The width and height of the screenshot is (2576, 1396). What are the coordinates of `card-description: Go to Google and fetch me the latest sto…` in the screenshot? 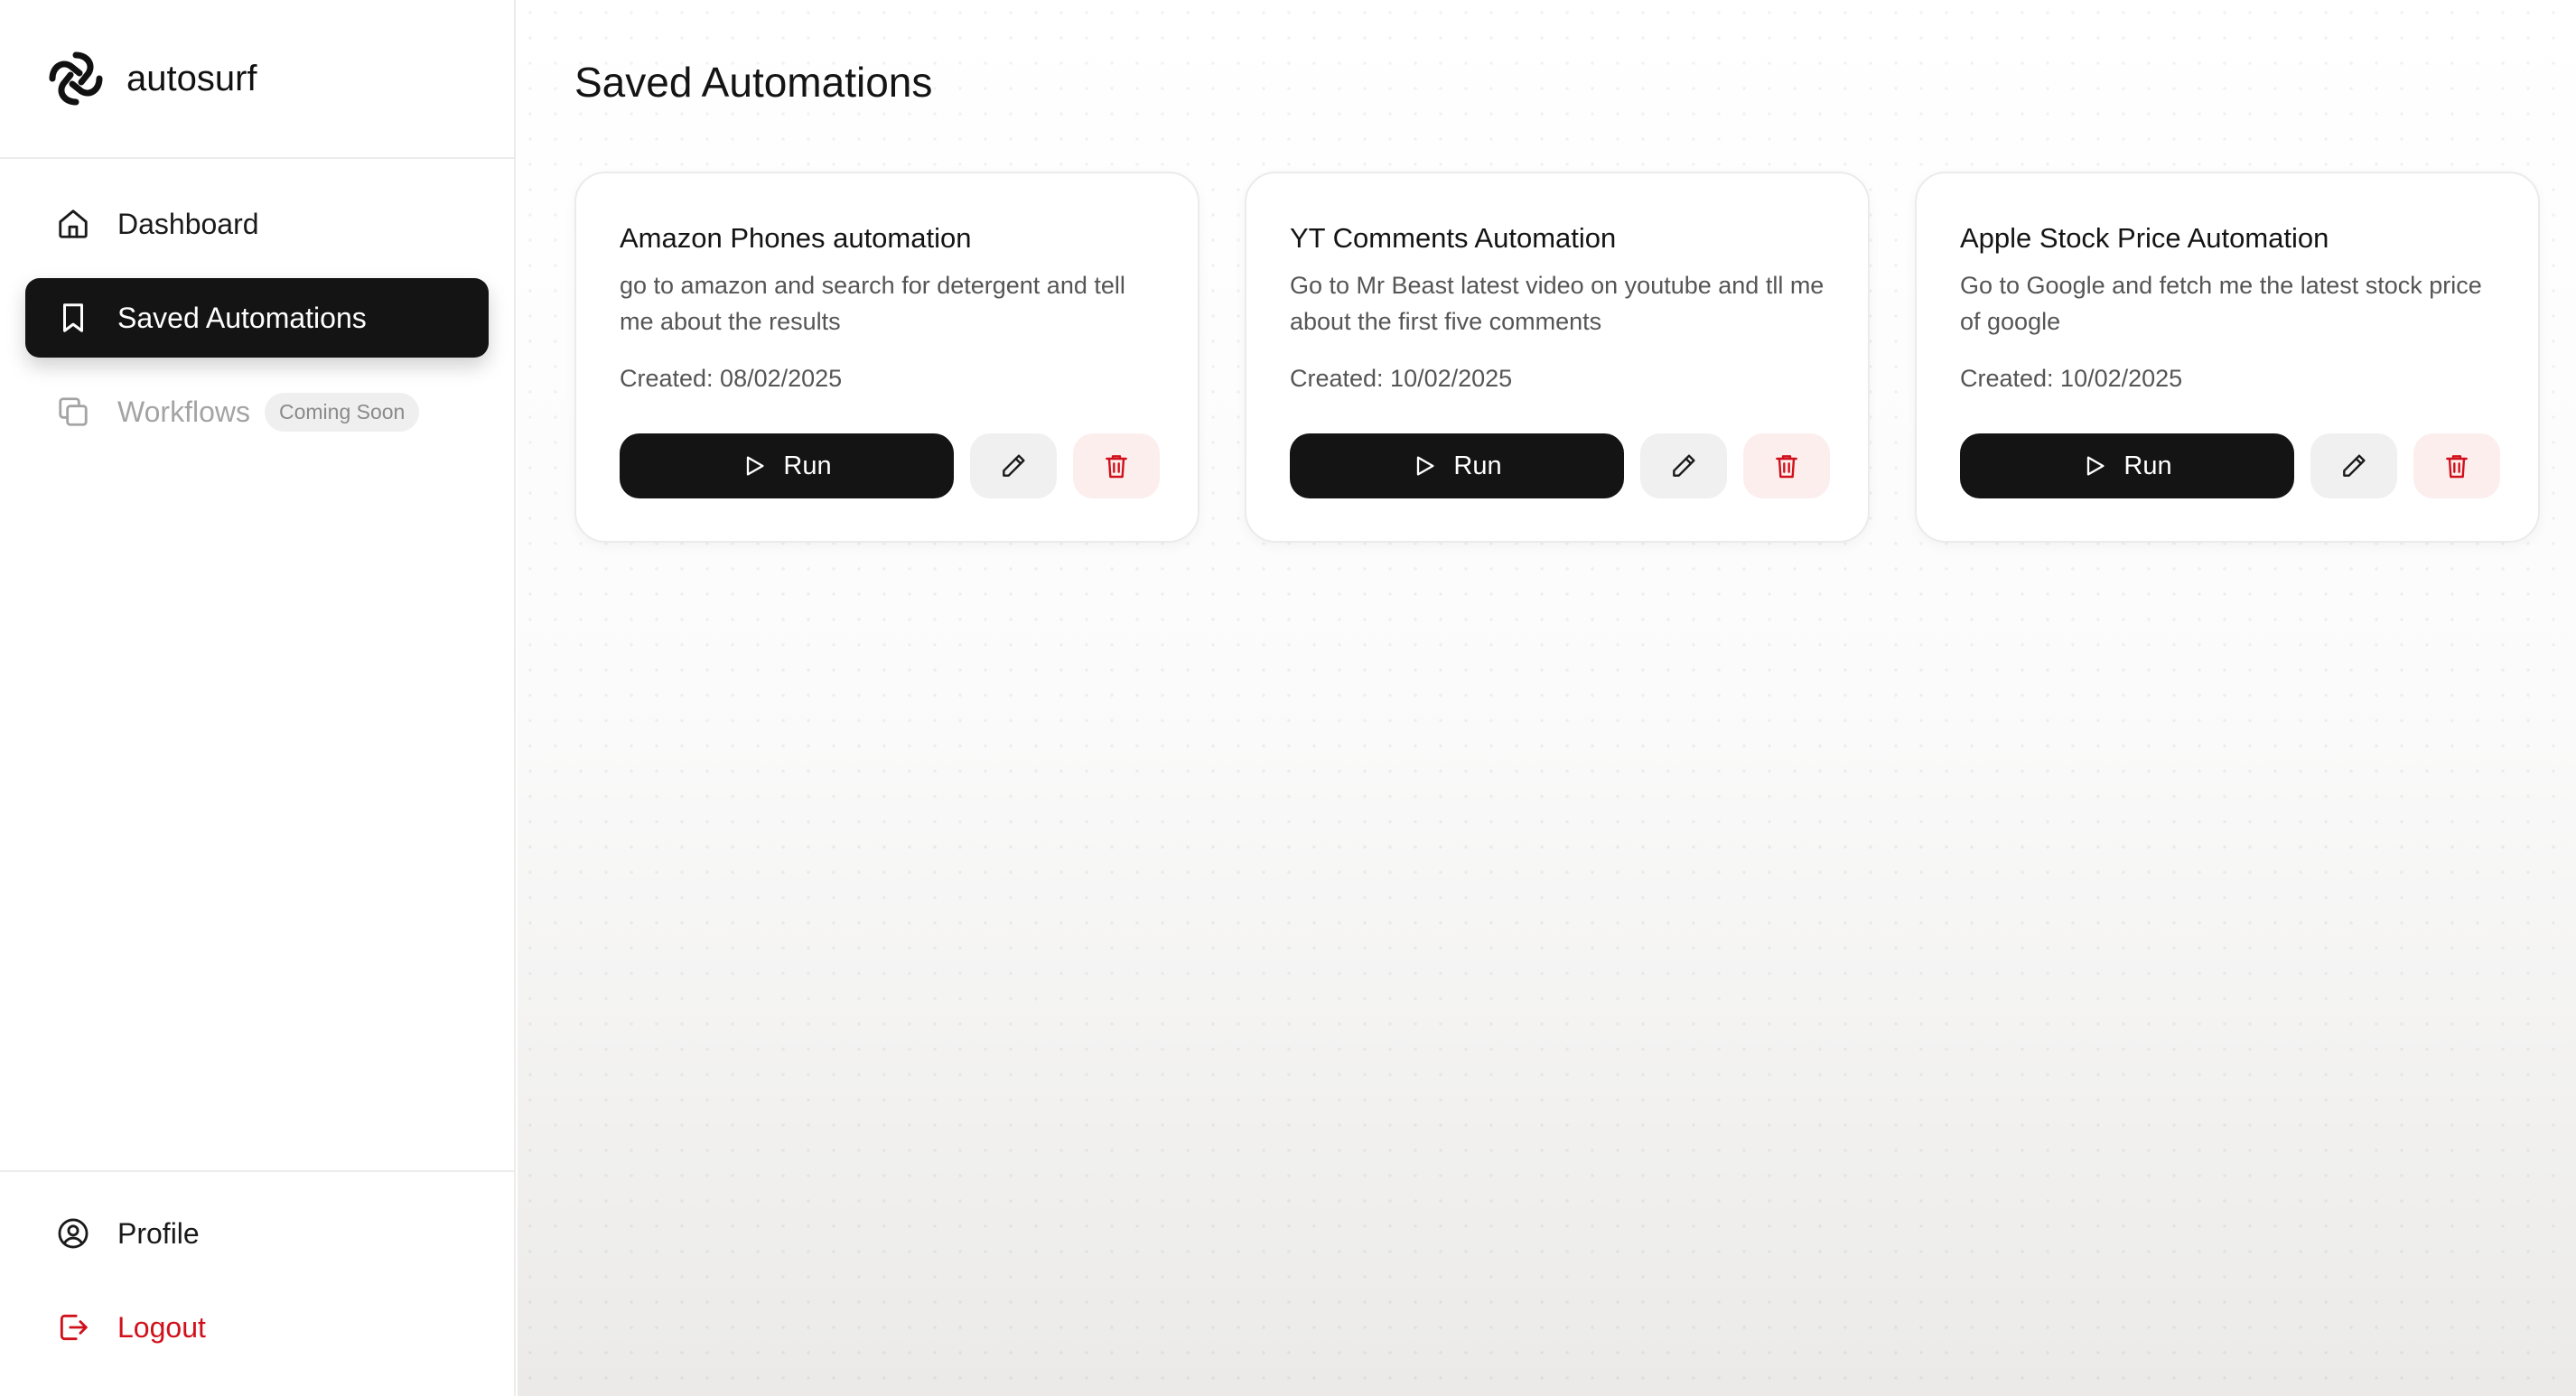 It's located at (2221, 303).